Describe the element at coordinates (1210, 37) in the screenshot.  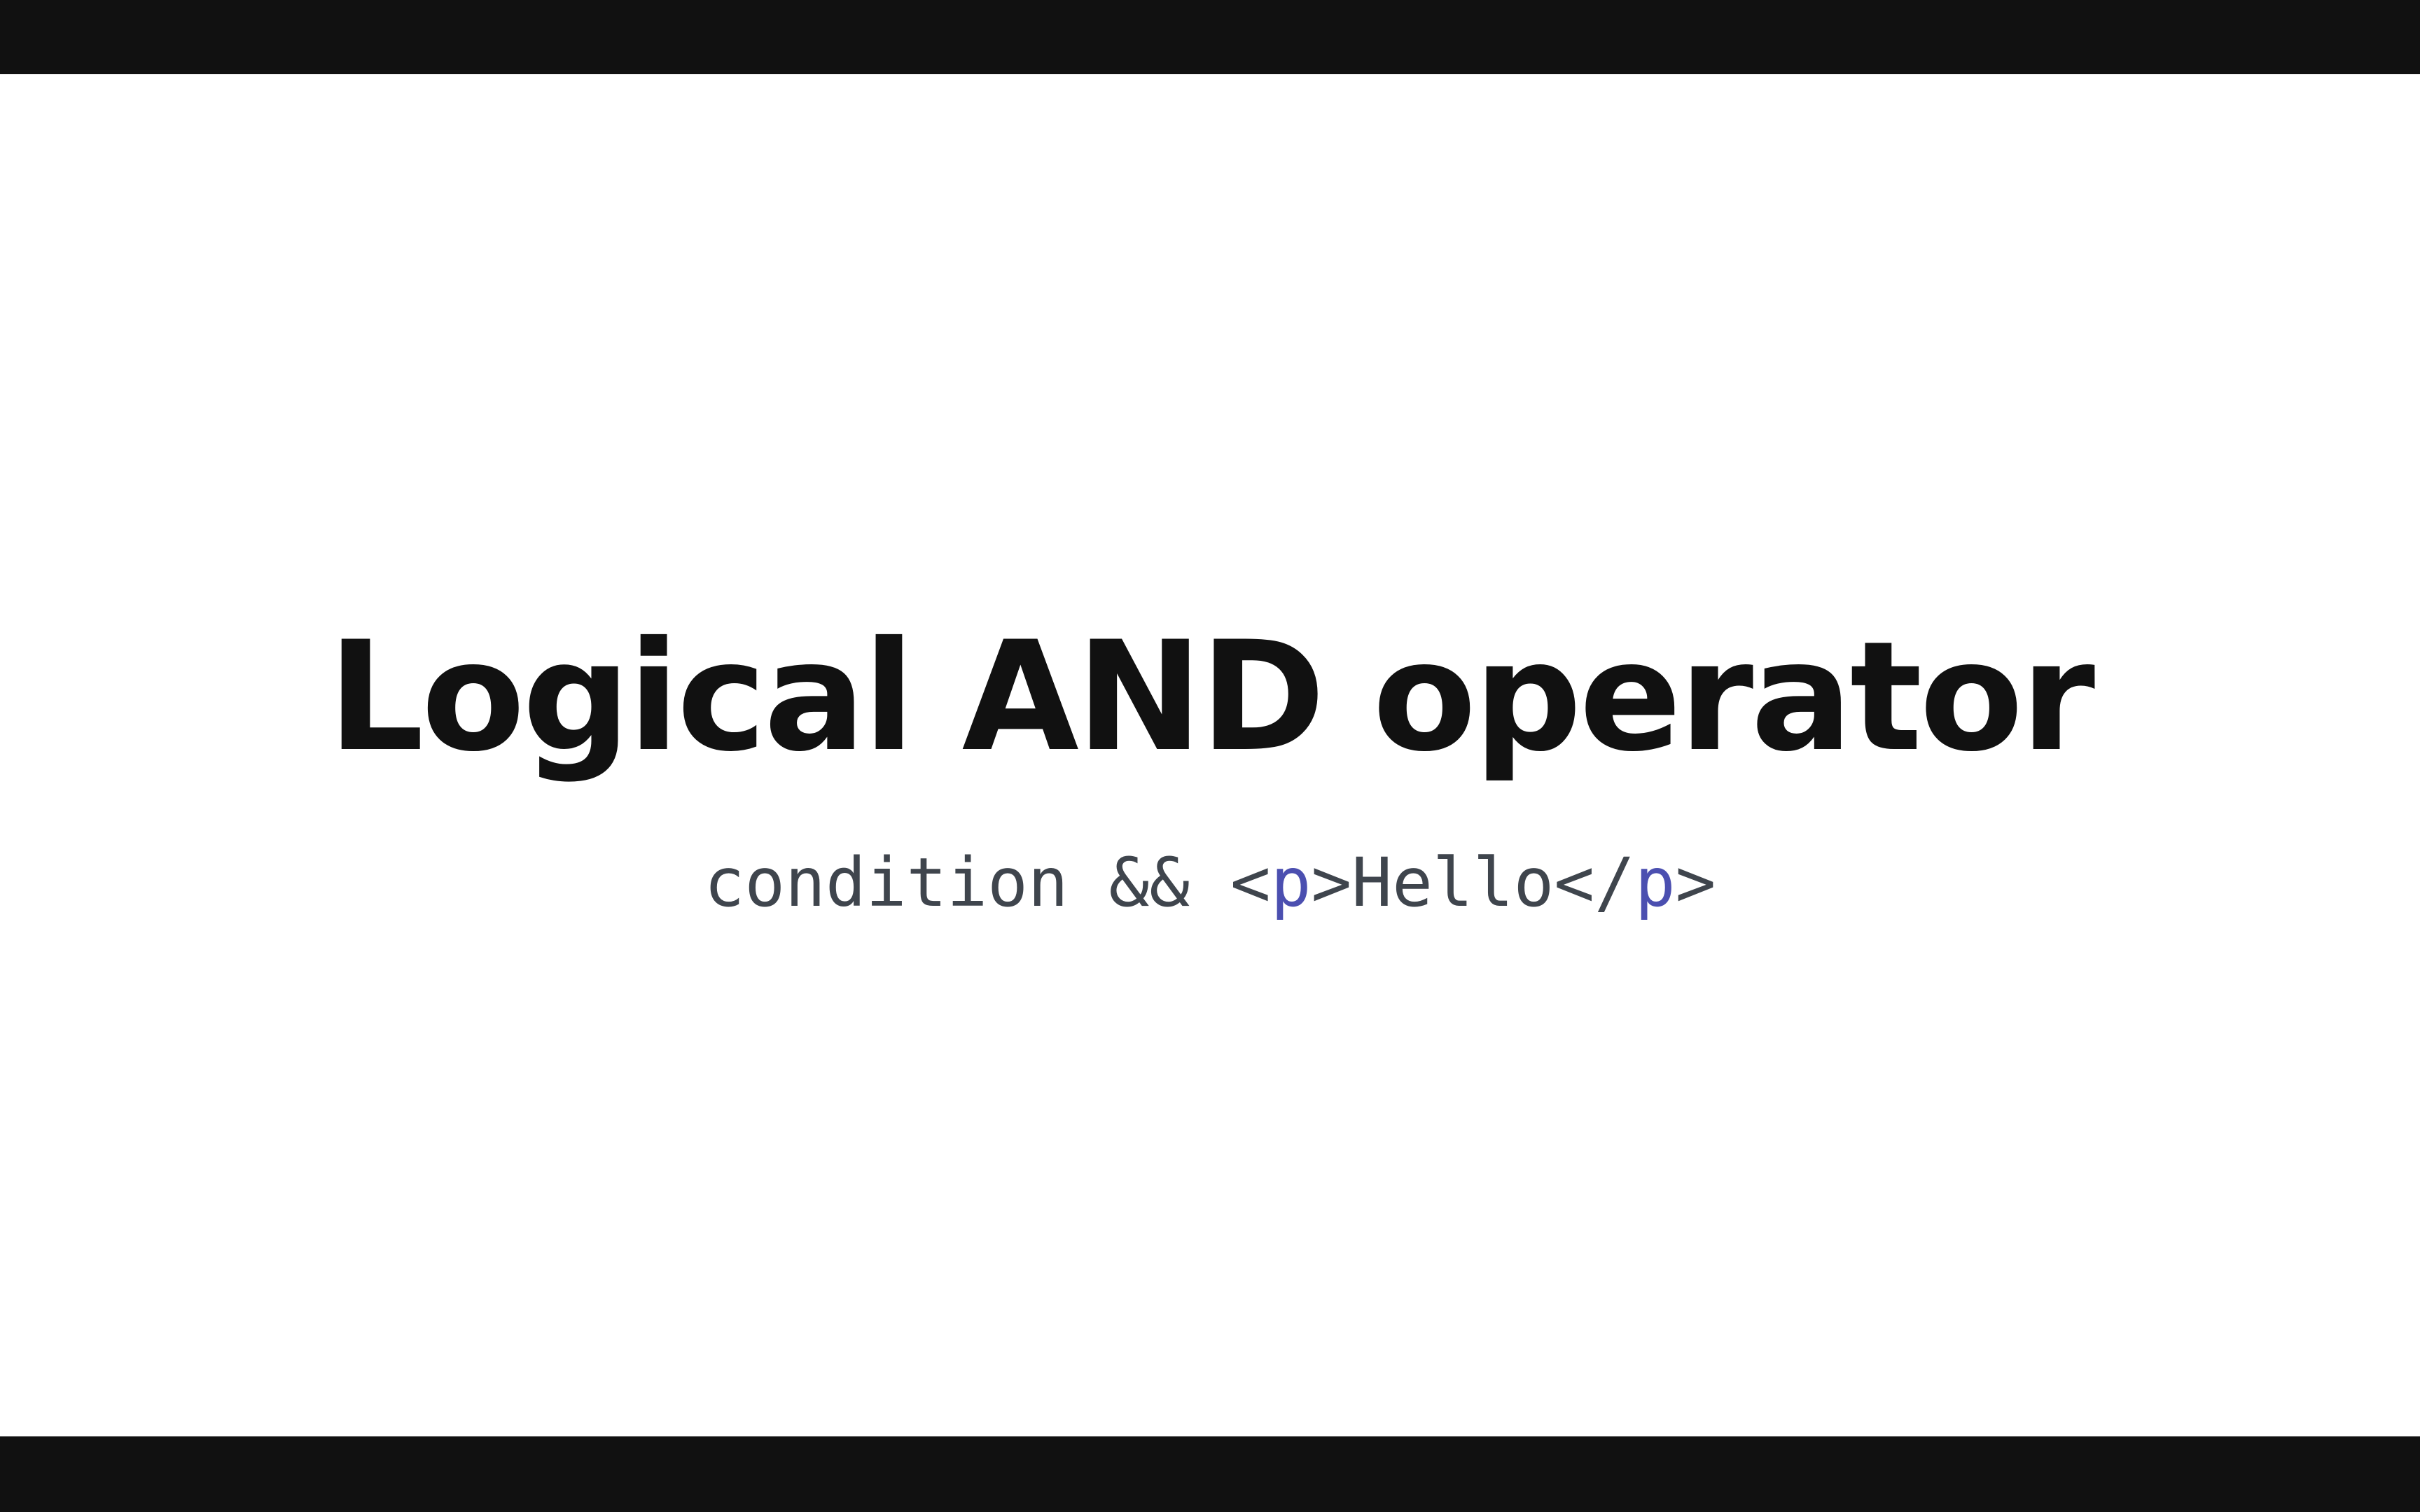
I see `top-letterbox-bar` at that location.